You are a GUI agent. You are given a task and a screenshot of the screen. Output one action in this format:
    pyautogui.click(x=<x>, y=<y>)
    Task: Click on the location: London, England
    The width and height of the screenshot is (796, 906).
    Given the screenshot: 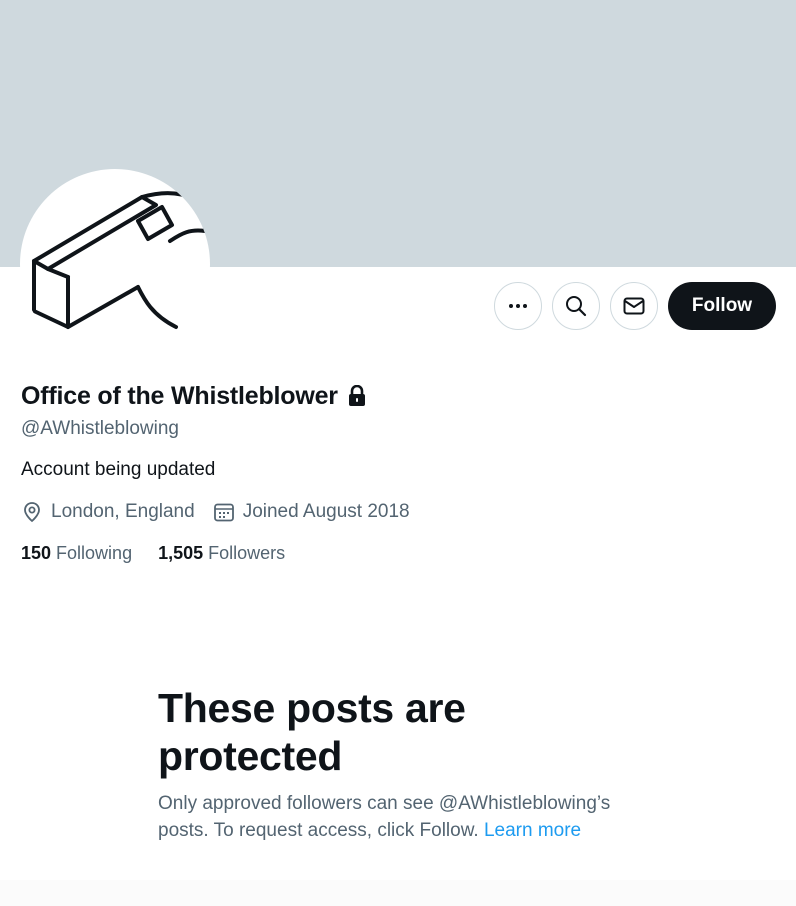 What is the action you would take?
    pyautogui.click(x=108, y=512)
    